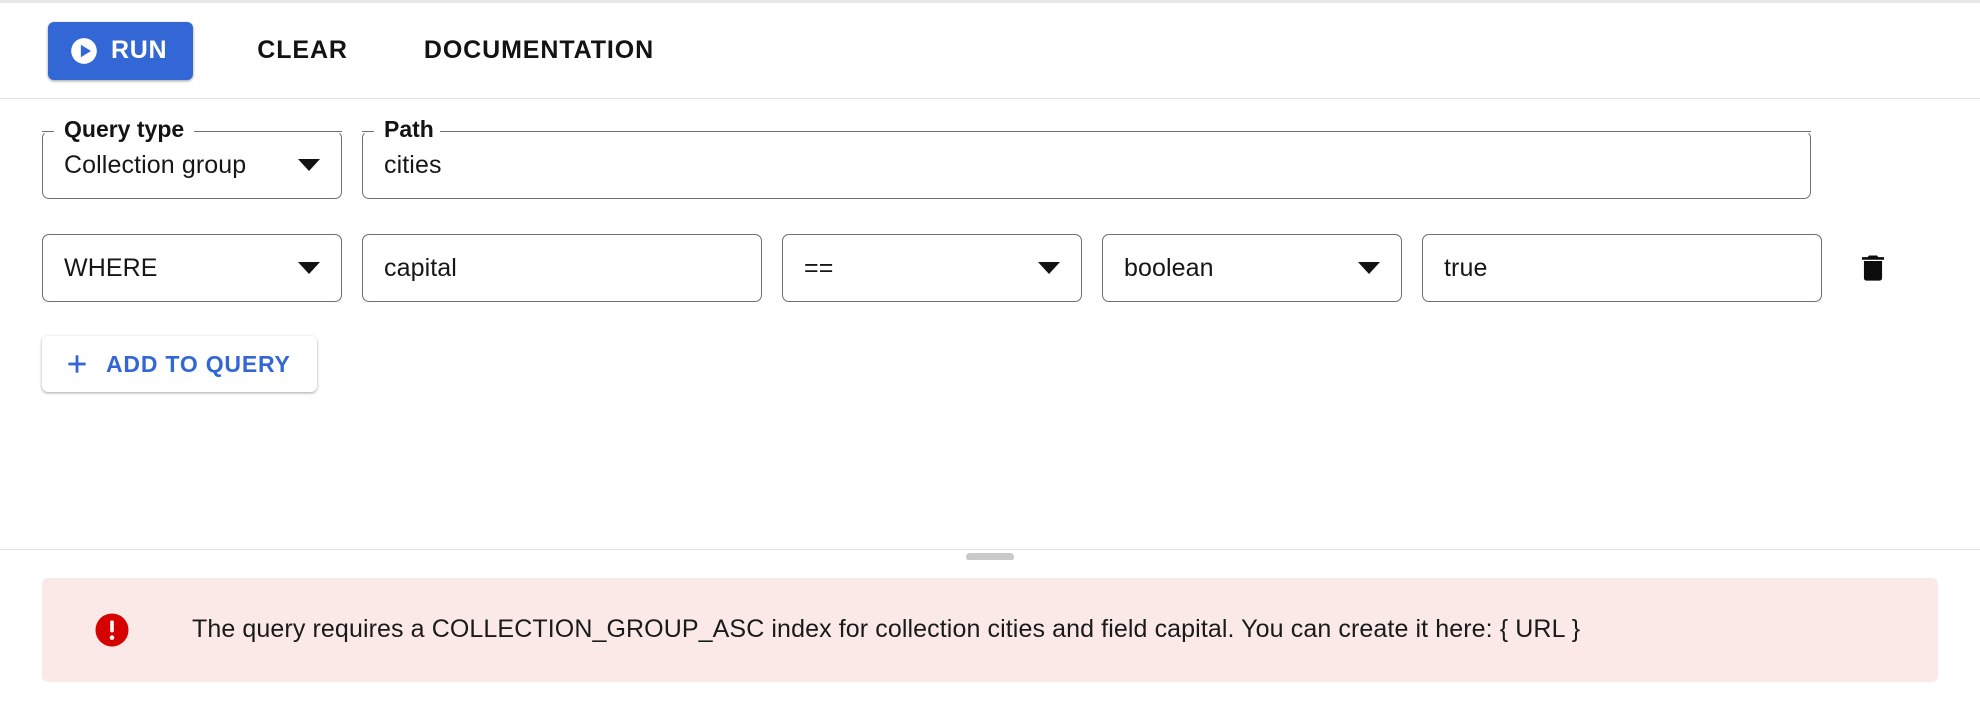  I want to click on query-type-select: Query type Collection group, so click(192, 157).